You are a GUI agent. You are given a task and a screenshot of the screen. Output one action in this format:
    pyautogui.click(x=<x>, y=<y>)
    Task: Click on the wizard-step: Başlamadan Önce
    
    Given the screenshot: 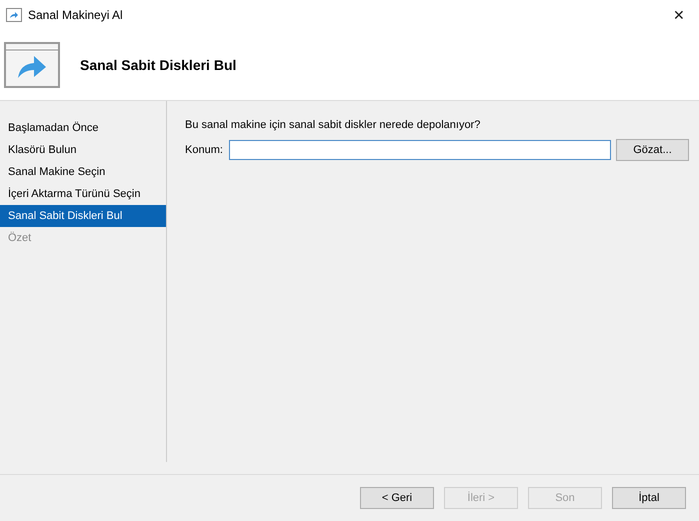 What is the action you would take?
    pyautogui.click(x=83, y=128)
    